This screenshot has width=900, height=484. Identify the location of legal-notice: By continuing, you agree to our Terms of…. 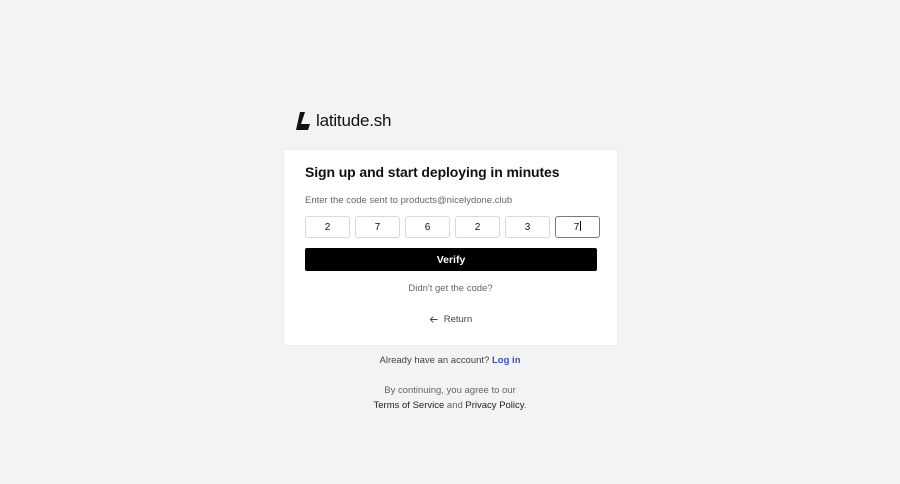
(450, 398).